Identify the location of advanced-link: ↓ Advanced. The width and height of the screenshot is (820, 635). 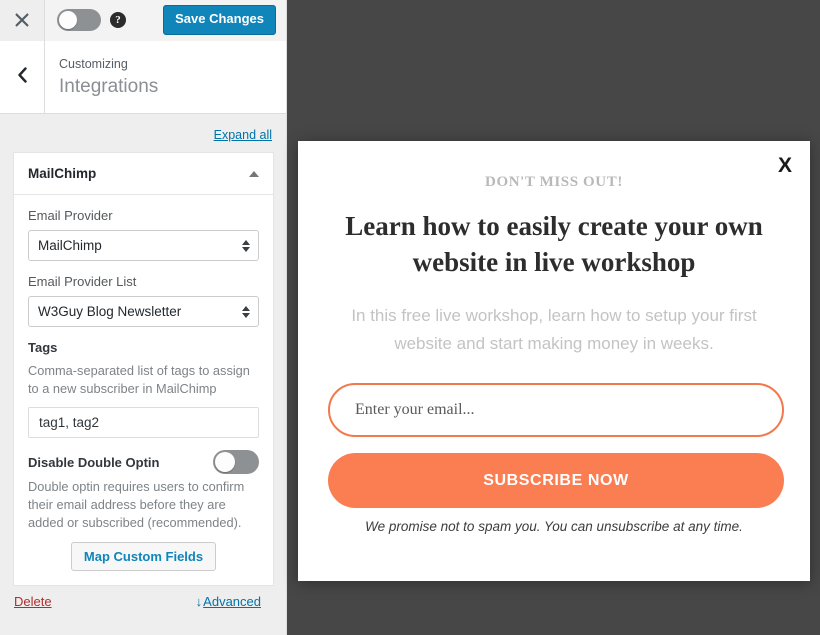
(228, 601).